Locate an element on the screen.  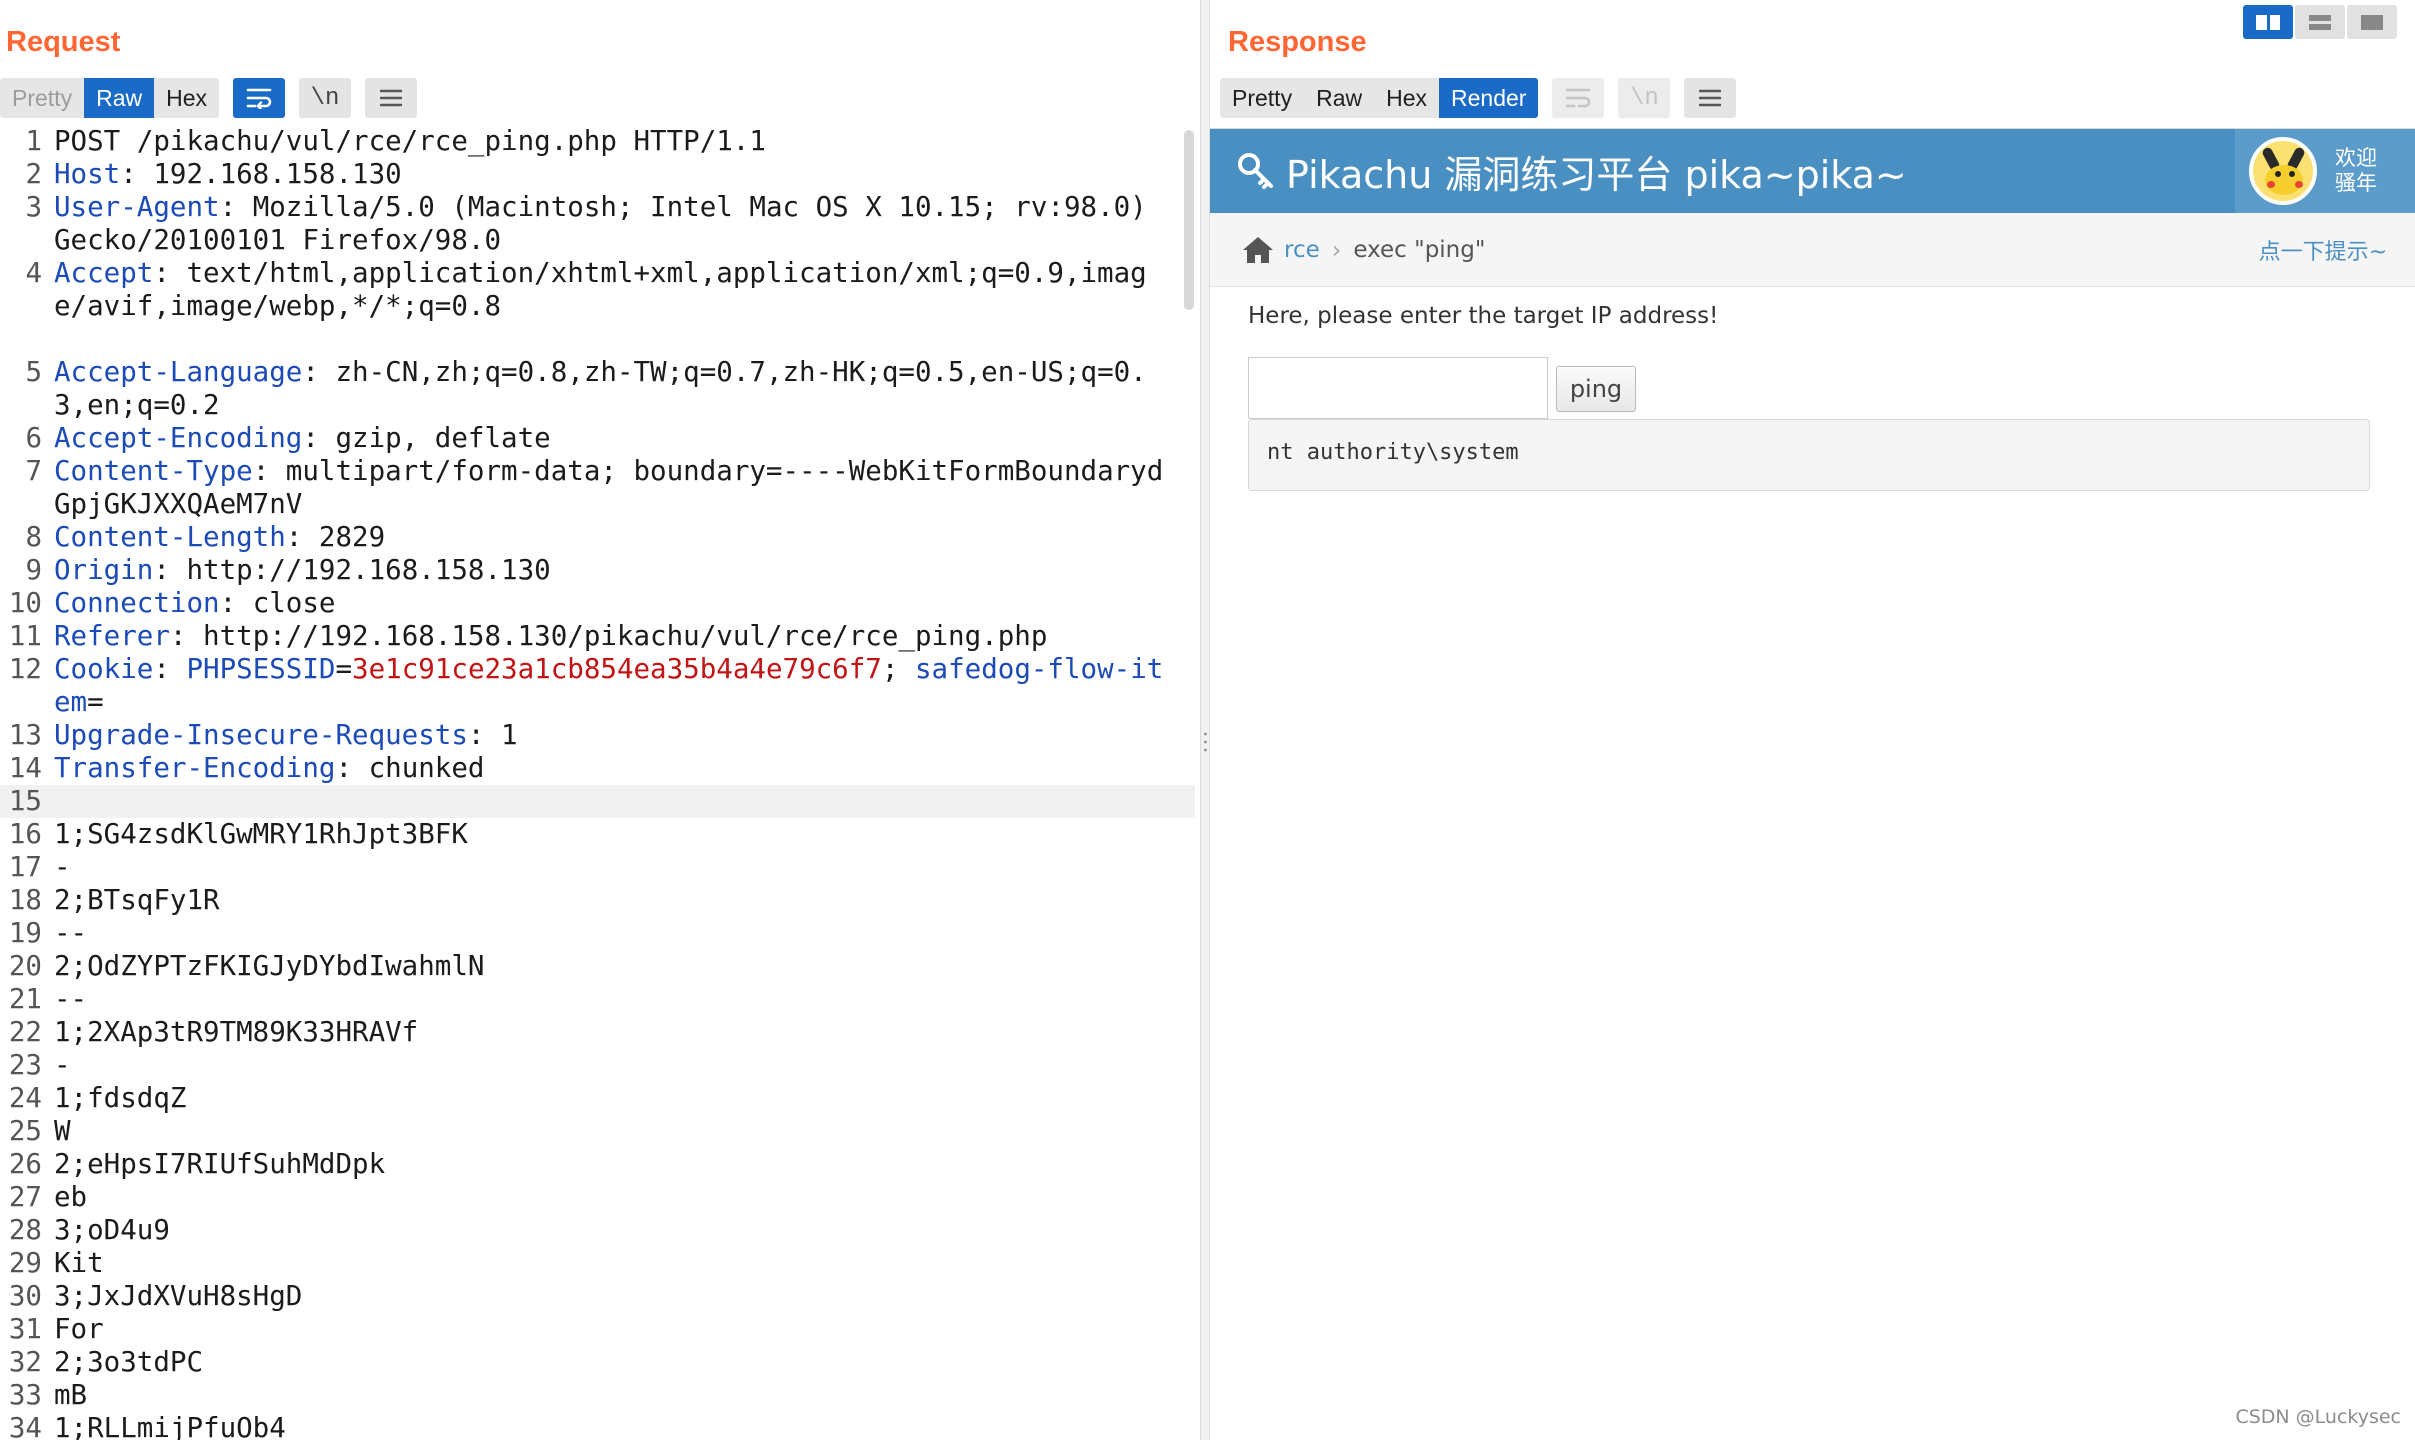
response-tab-pretty: Pretty is located at coordinates (1262, 98).